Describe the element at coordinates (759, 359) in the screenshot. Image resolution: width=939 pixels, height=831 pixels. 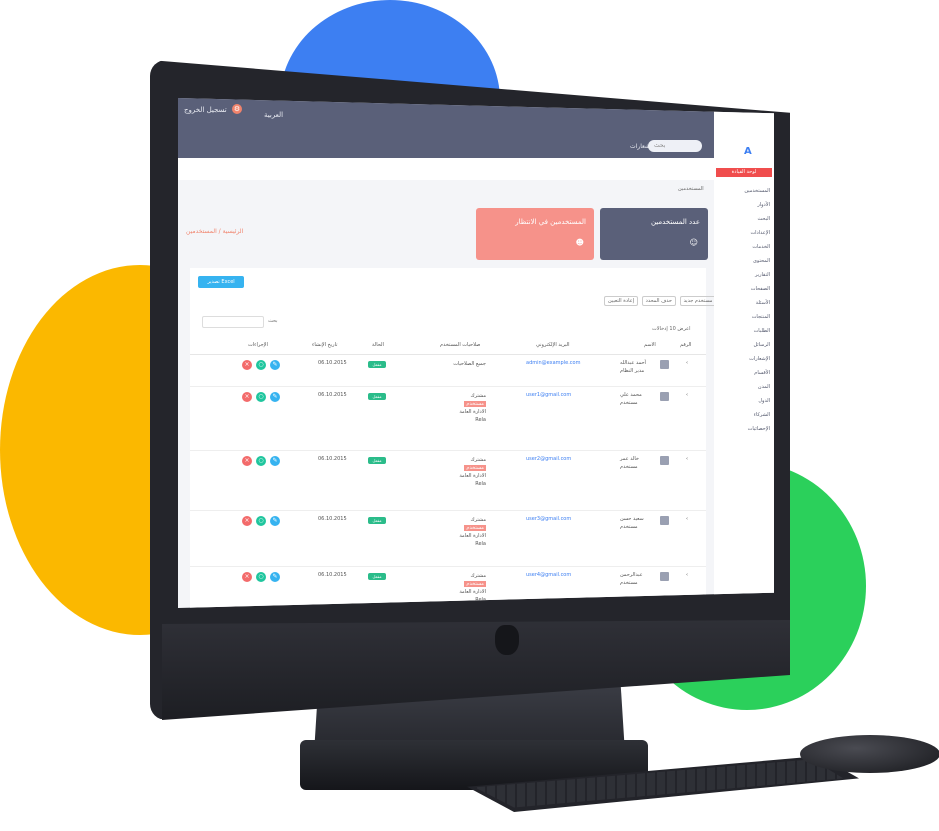
I see `sidebar-item: الإشعارات` at that location.